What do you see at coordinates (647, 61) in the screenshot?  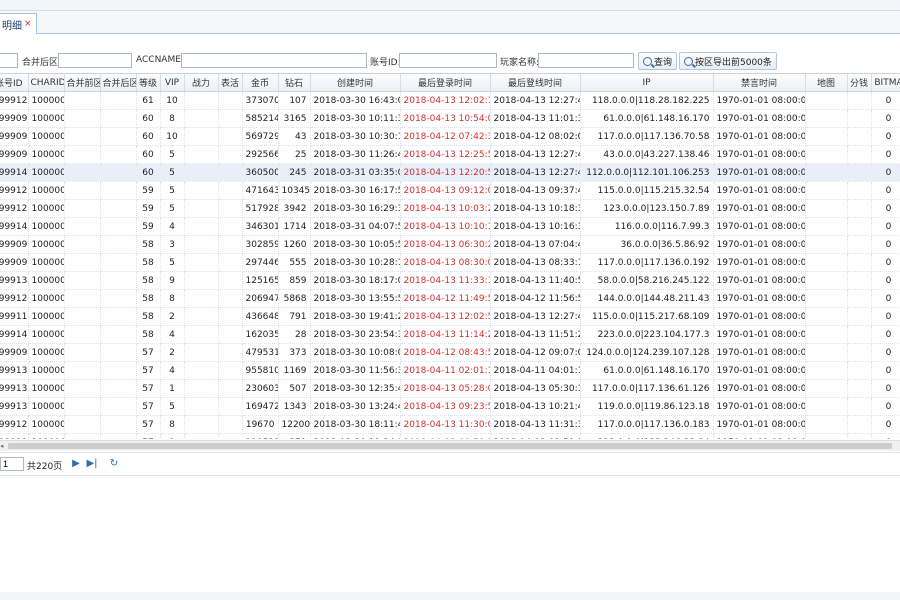 I see `search-icon` at bounding box center [647, 61].